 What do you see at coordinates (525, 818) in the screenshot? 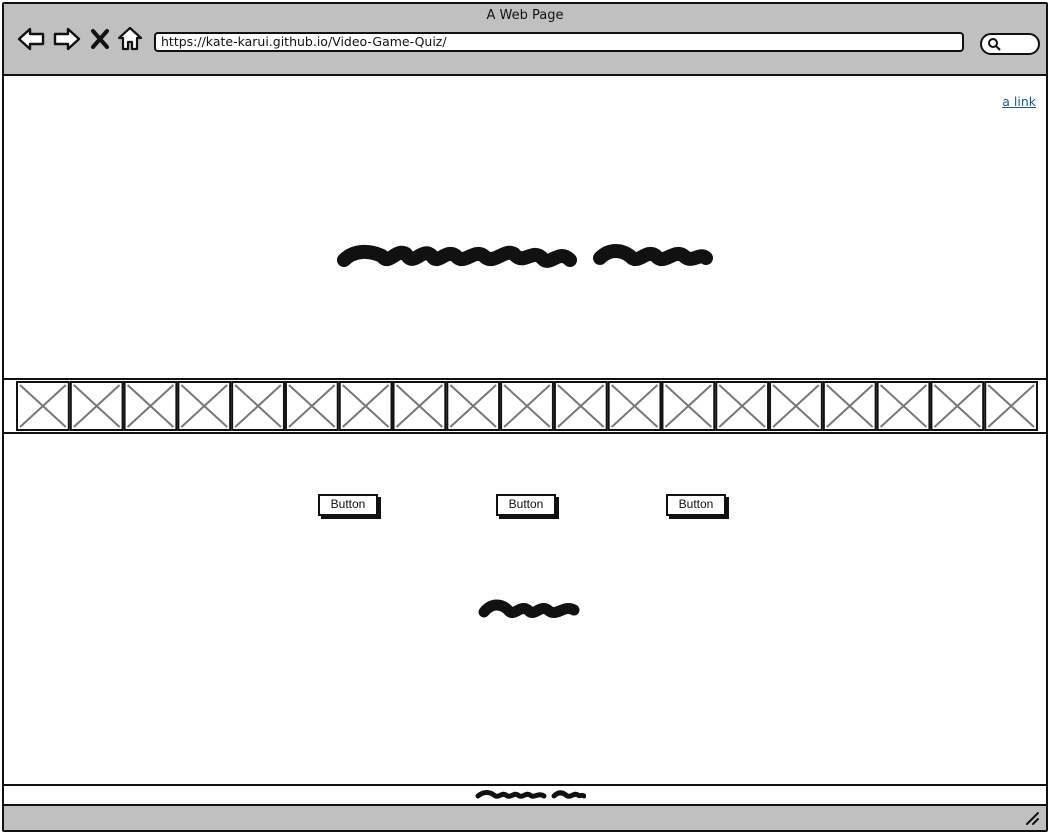
I see `status-bar` at bounding box center [525, 818].